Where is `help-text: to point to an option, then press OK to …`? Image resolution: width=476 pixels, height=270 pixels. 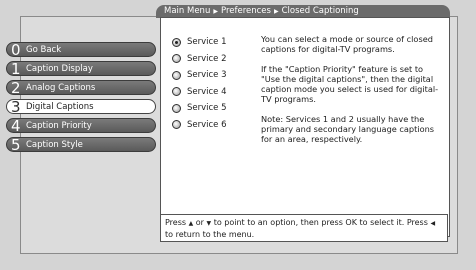 help-text: to point to an option, then press OK to … is located at coordinates (320, 222).